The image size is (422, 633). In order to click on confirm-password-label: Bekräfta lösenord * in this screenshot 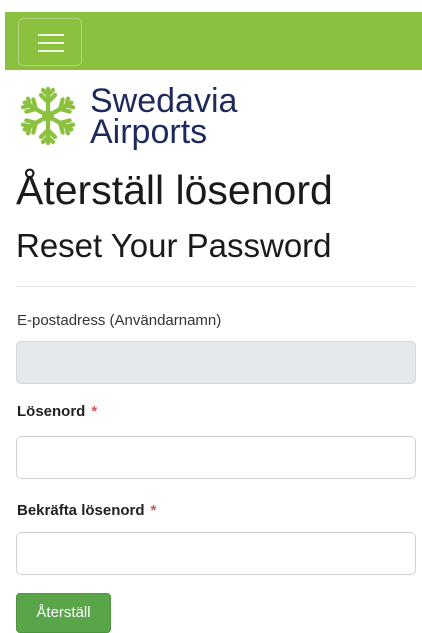, I will do `click(86, 511)`.